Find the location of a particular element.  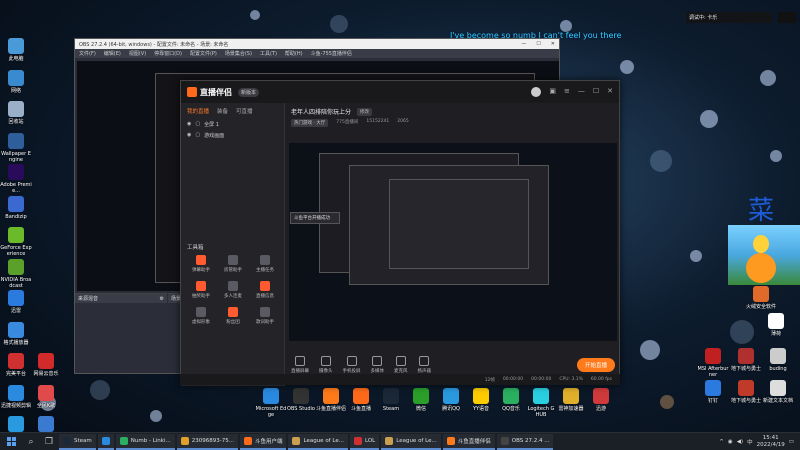

taskbar-app: 斗鱼用户端 is located at coordinates (263, 441).